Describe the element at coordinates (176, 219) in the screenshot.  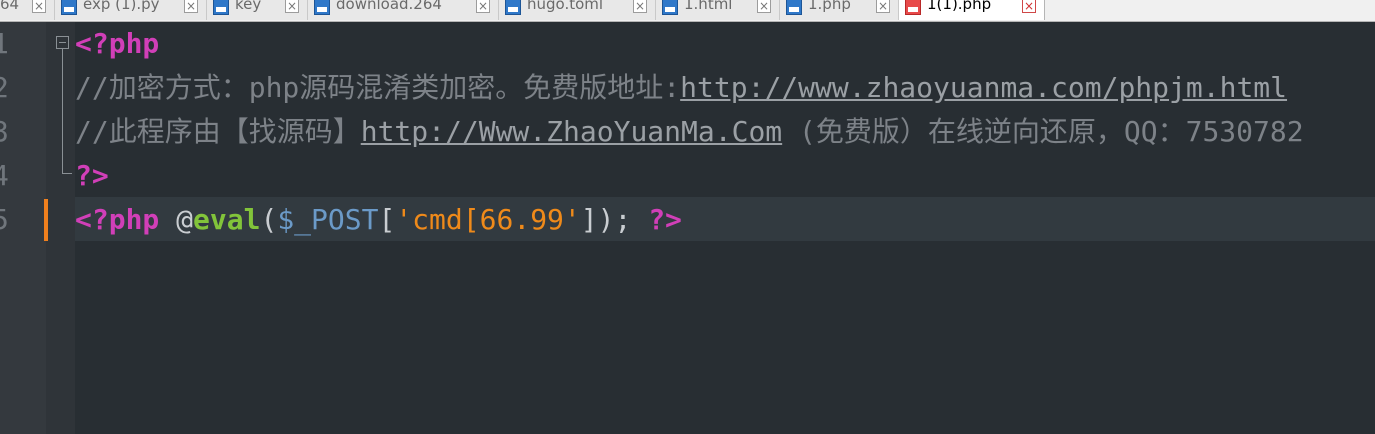
I see `error-suppress-operator: @` at that location.